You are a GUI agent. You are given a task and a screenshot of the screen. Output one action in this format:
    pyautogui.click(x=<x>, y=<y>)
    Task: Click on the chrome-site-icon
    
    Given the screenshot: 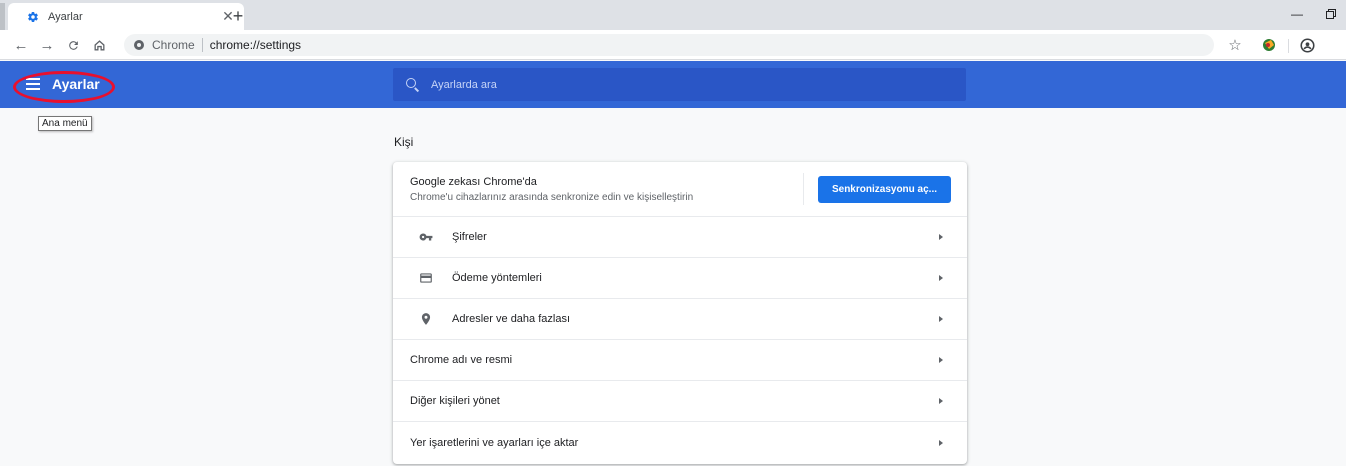 What is the action you would take?
    pyautogui.click(x=139, y=45)
    